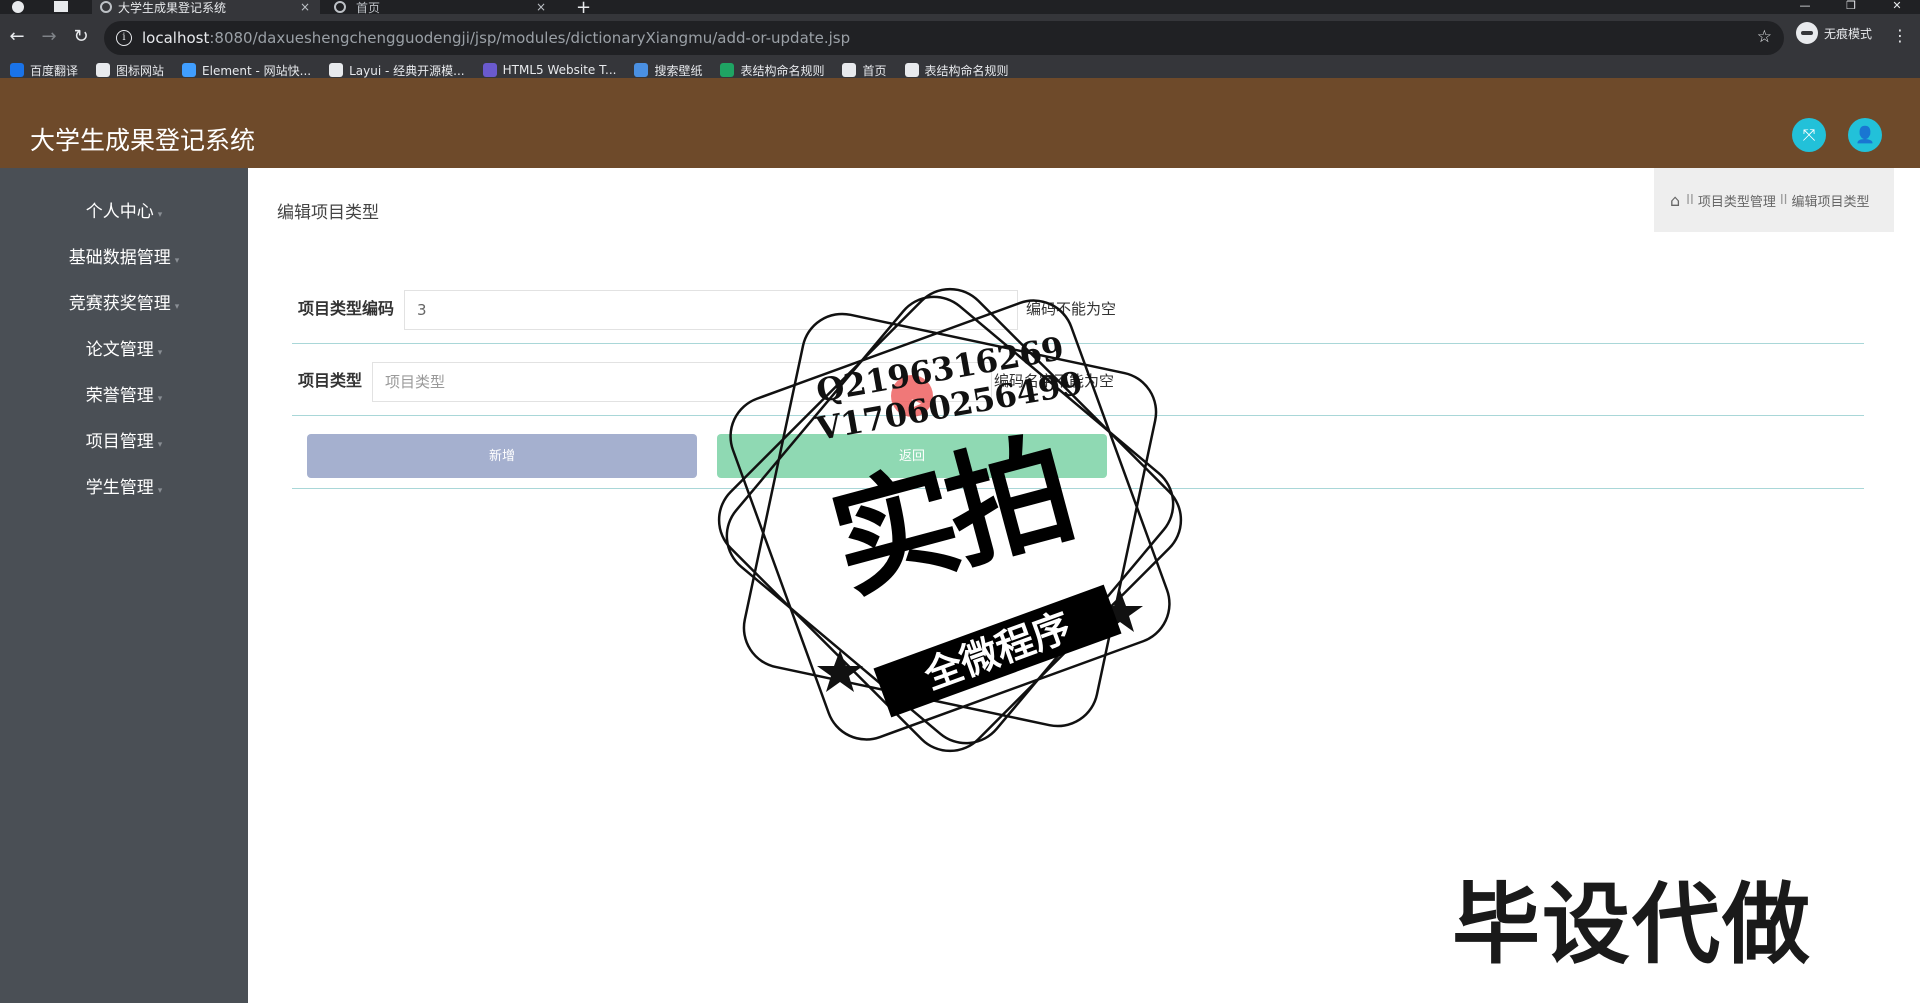 This screenshot has width=1920, height=1003. I want to click on sidebar-item-label: 基础数据管理, so click(119, 258).